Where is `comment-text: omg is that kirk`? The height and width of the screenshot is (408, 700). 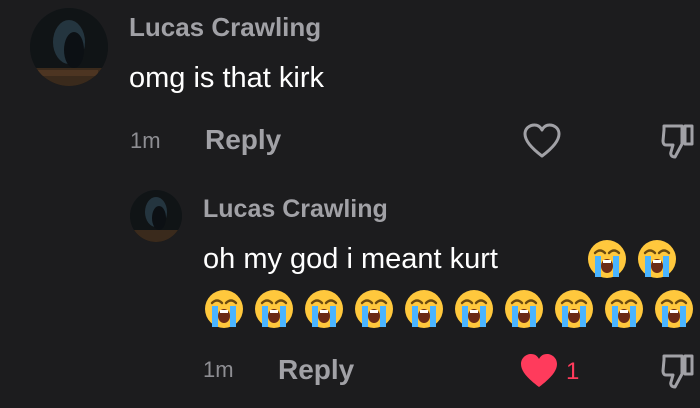
comment-text: omg is that kirk is located at coordinates (226, 78).